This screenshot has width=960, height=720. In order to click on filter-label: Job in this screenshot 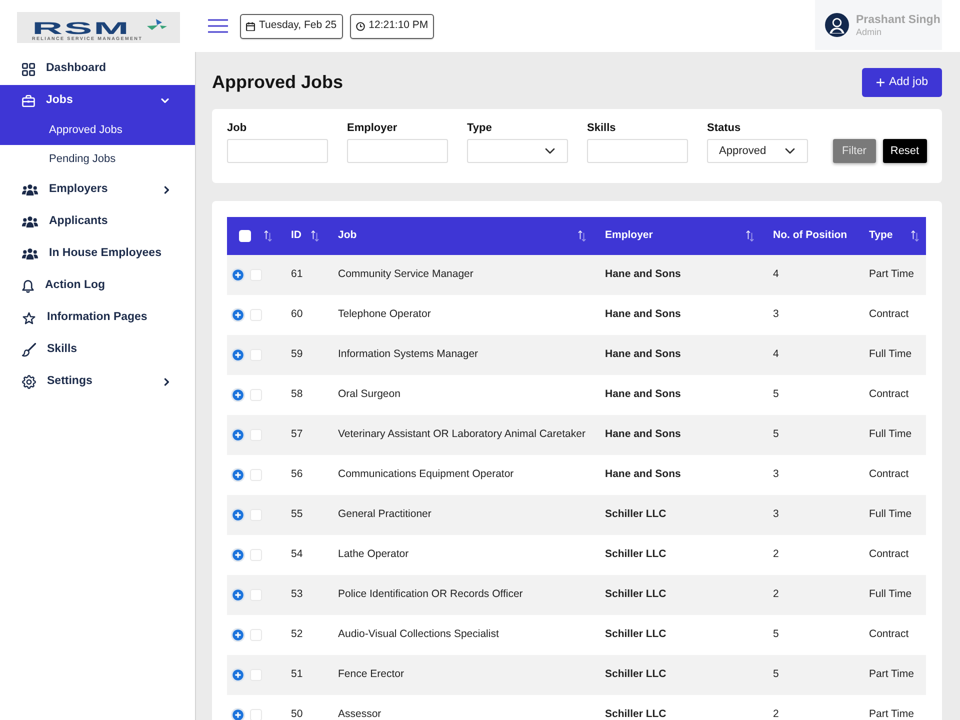, I will do `click(237, 128)`.